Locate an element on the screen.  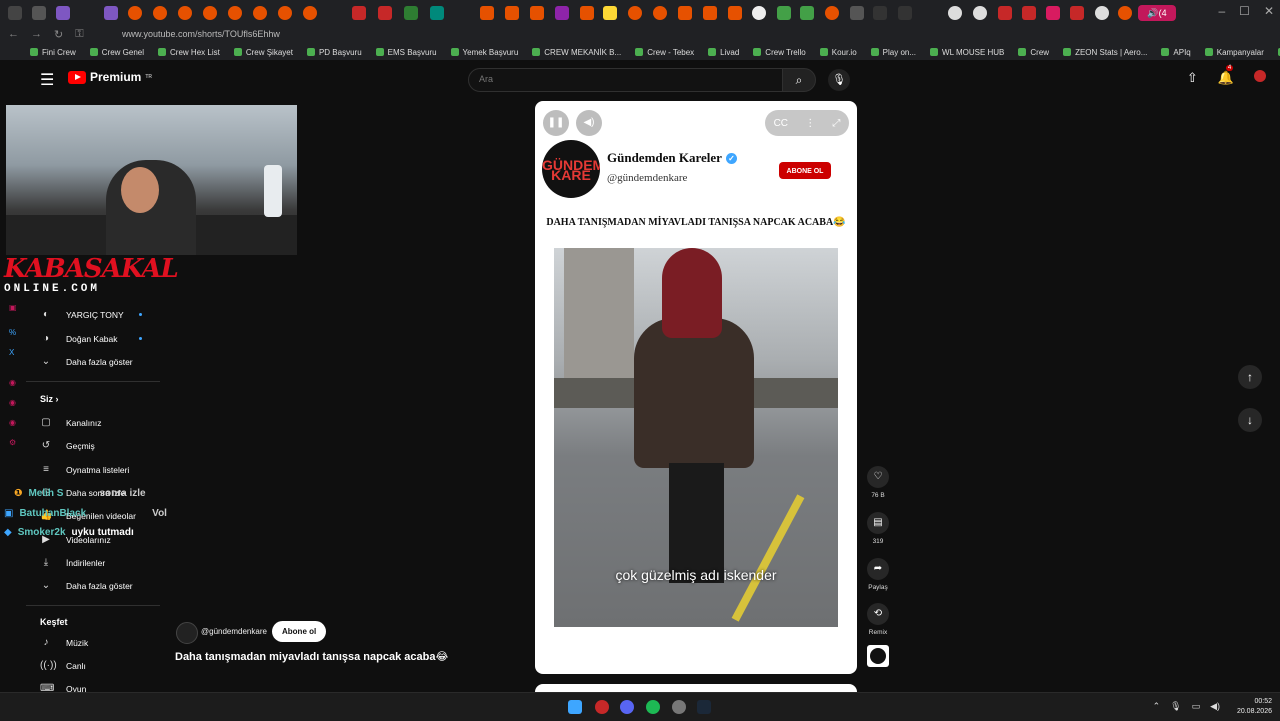
start-icon is located at coordinates (575, 707).